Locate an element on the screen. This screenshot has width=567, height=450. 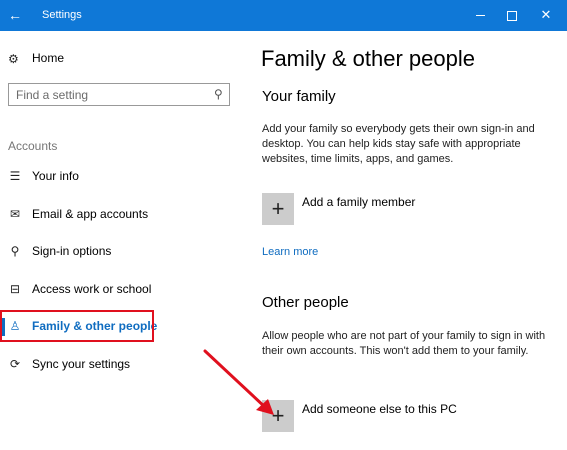
annotation-arrow is located at coordinates (238, 382).